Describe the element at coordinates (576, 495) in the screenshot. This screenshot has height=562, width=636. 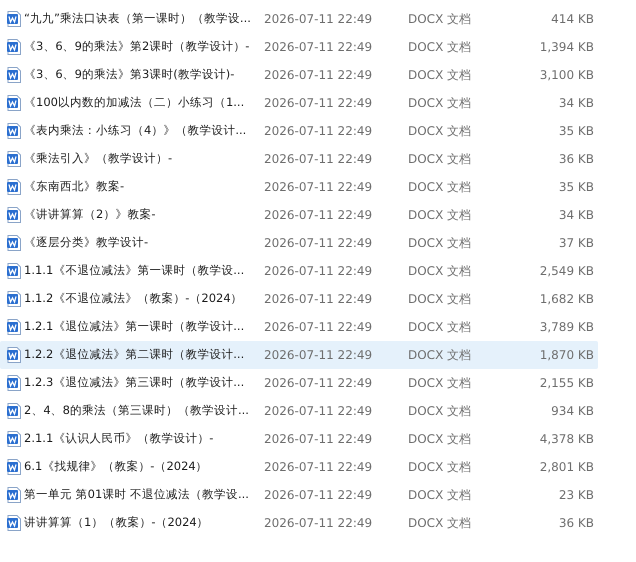
I see `file-size: 23 KB` at that location.